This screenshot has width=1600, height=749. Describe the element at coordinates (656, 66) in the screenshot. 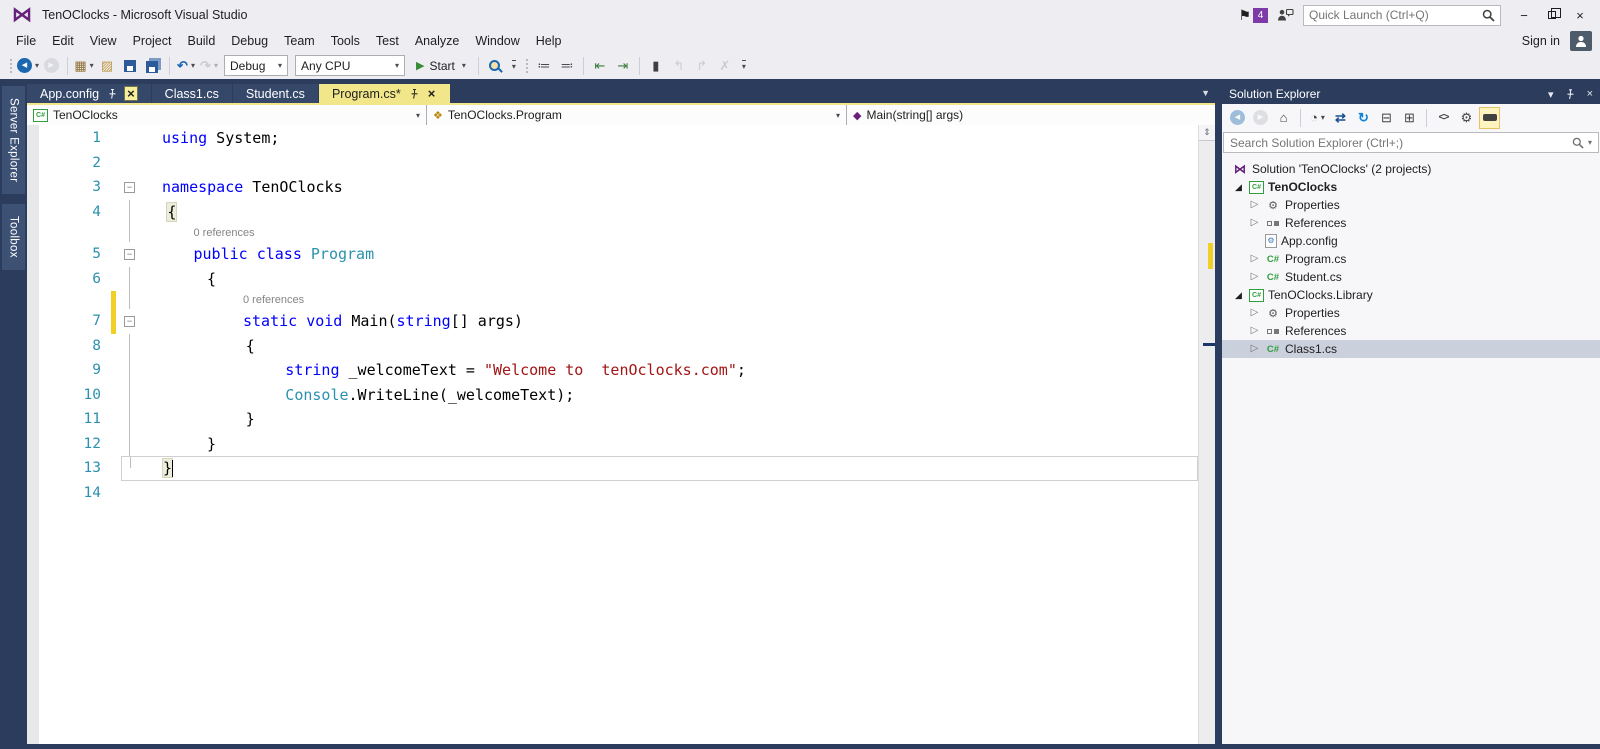

I see `toggle-bookmark-button: ▮` at that location.